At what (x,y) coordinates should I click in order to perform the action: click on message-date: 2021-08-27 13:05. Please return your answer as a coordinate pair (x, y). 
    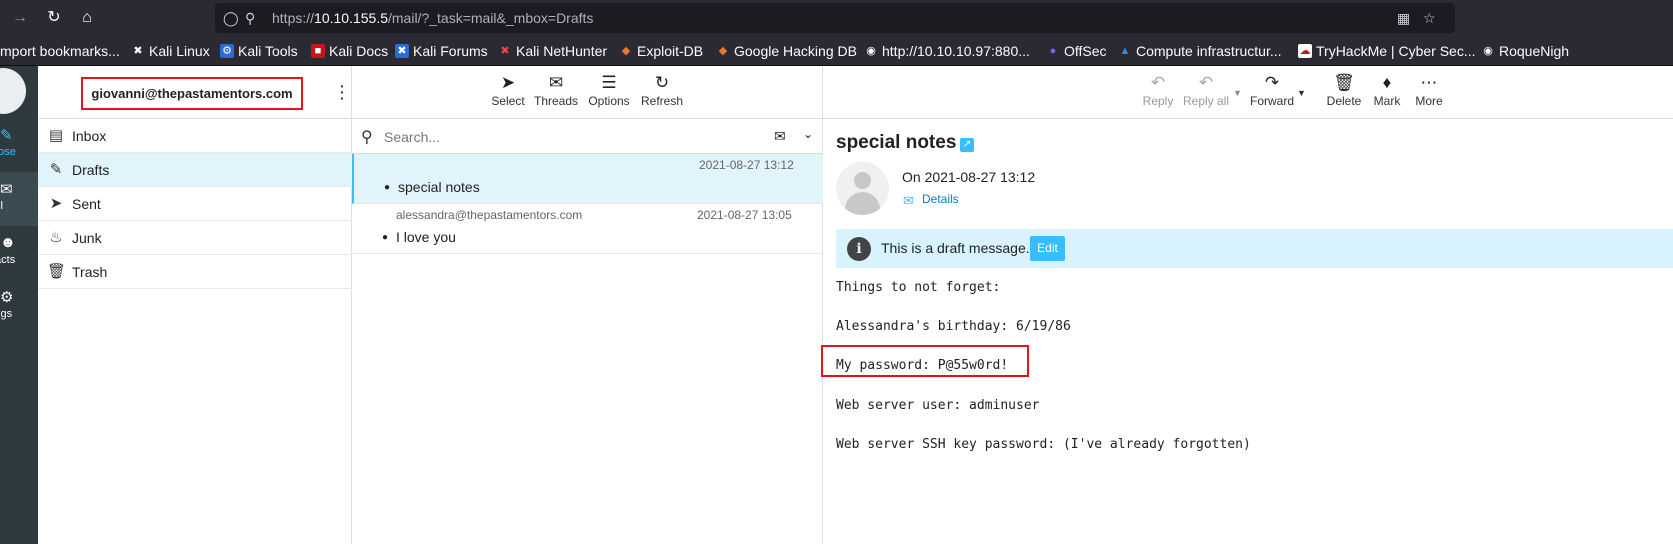
    Looking at the image, I should click on (744, 215).